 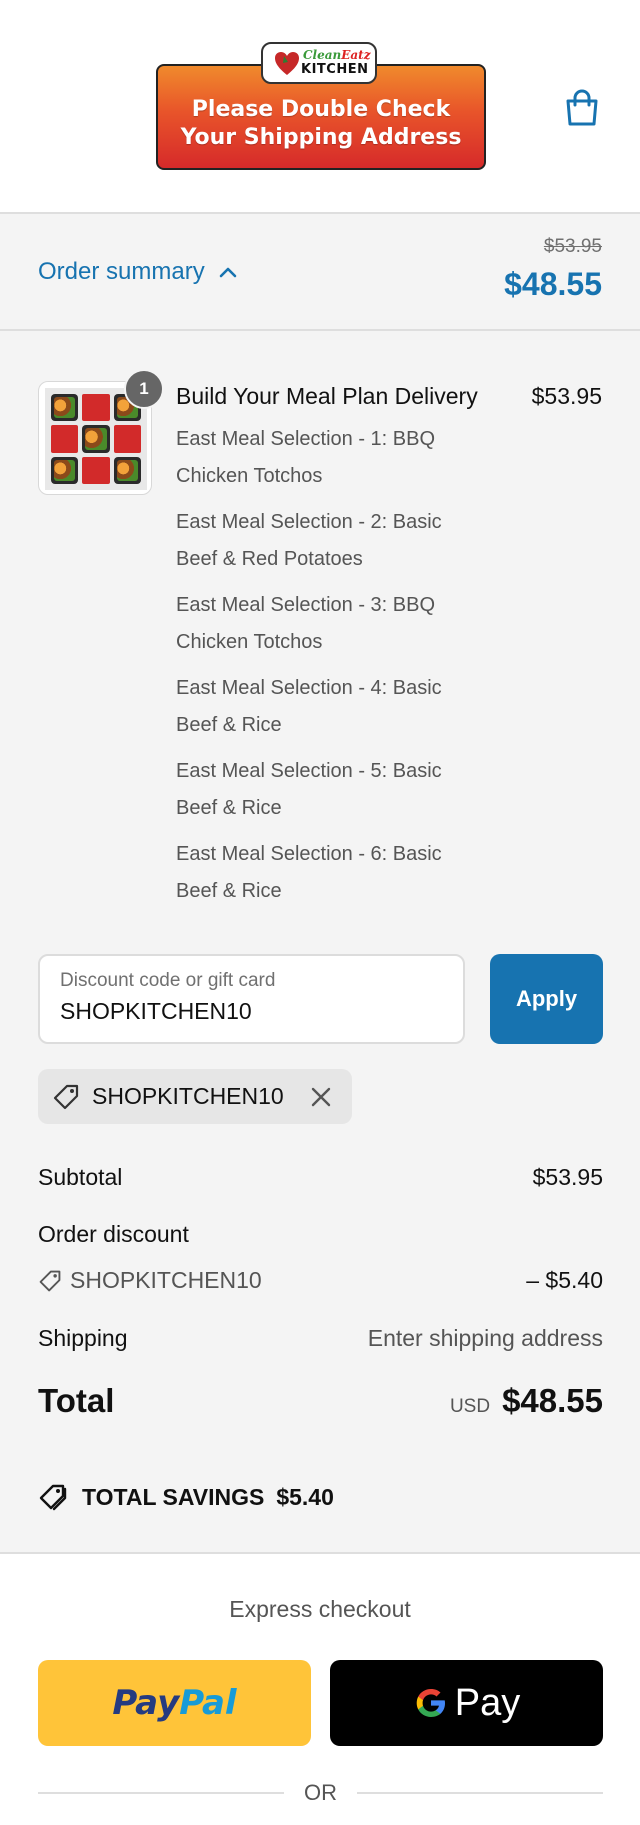 What do you see at coordinates (287, 63) in the screenshot?
I see `heart-logo-icon` at bounding box center [287, 63].